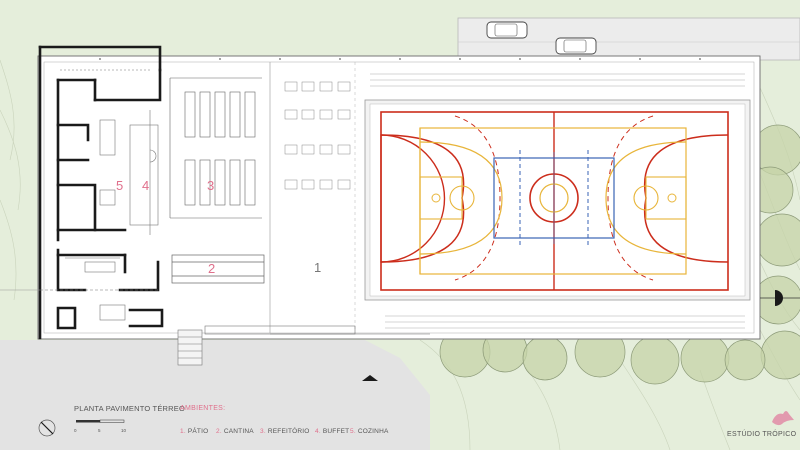 The width and height of the screenshot is (800, 450). Describe the element at coordinates (219, 431) in the screenshot. I see `legend-number: 2.` at that location.